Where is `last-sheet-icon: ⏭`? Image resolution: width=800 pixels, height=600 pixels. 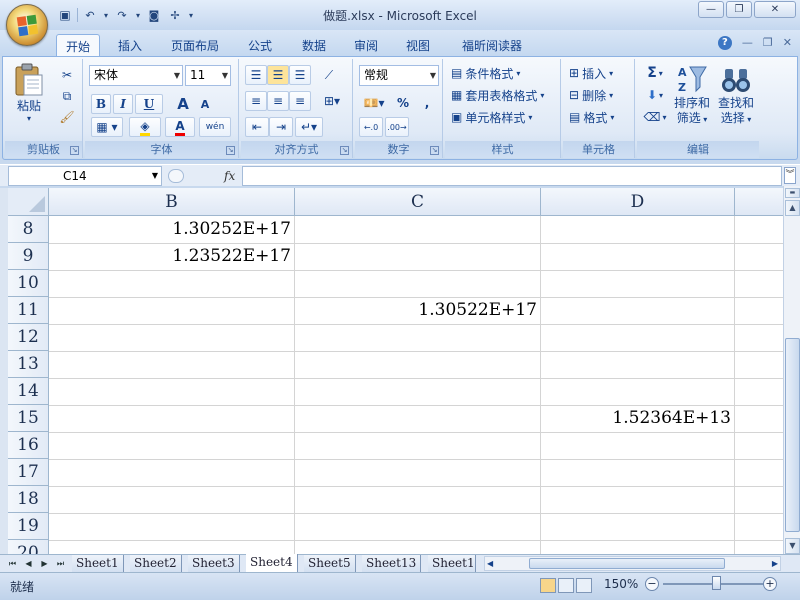
last-sheet-icon: ⏭ is located at coordinates (60, 563).